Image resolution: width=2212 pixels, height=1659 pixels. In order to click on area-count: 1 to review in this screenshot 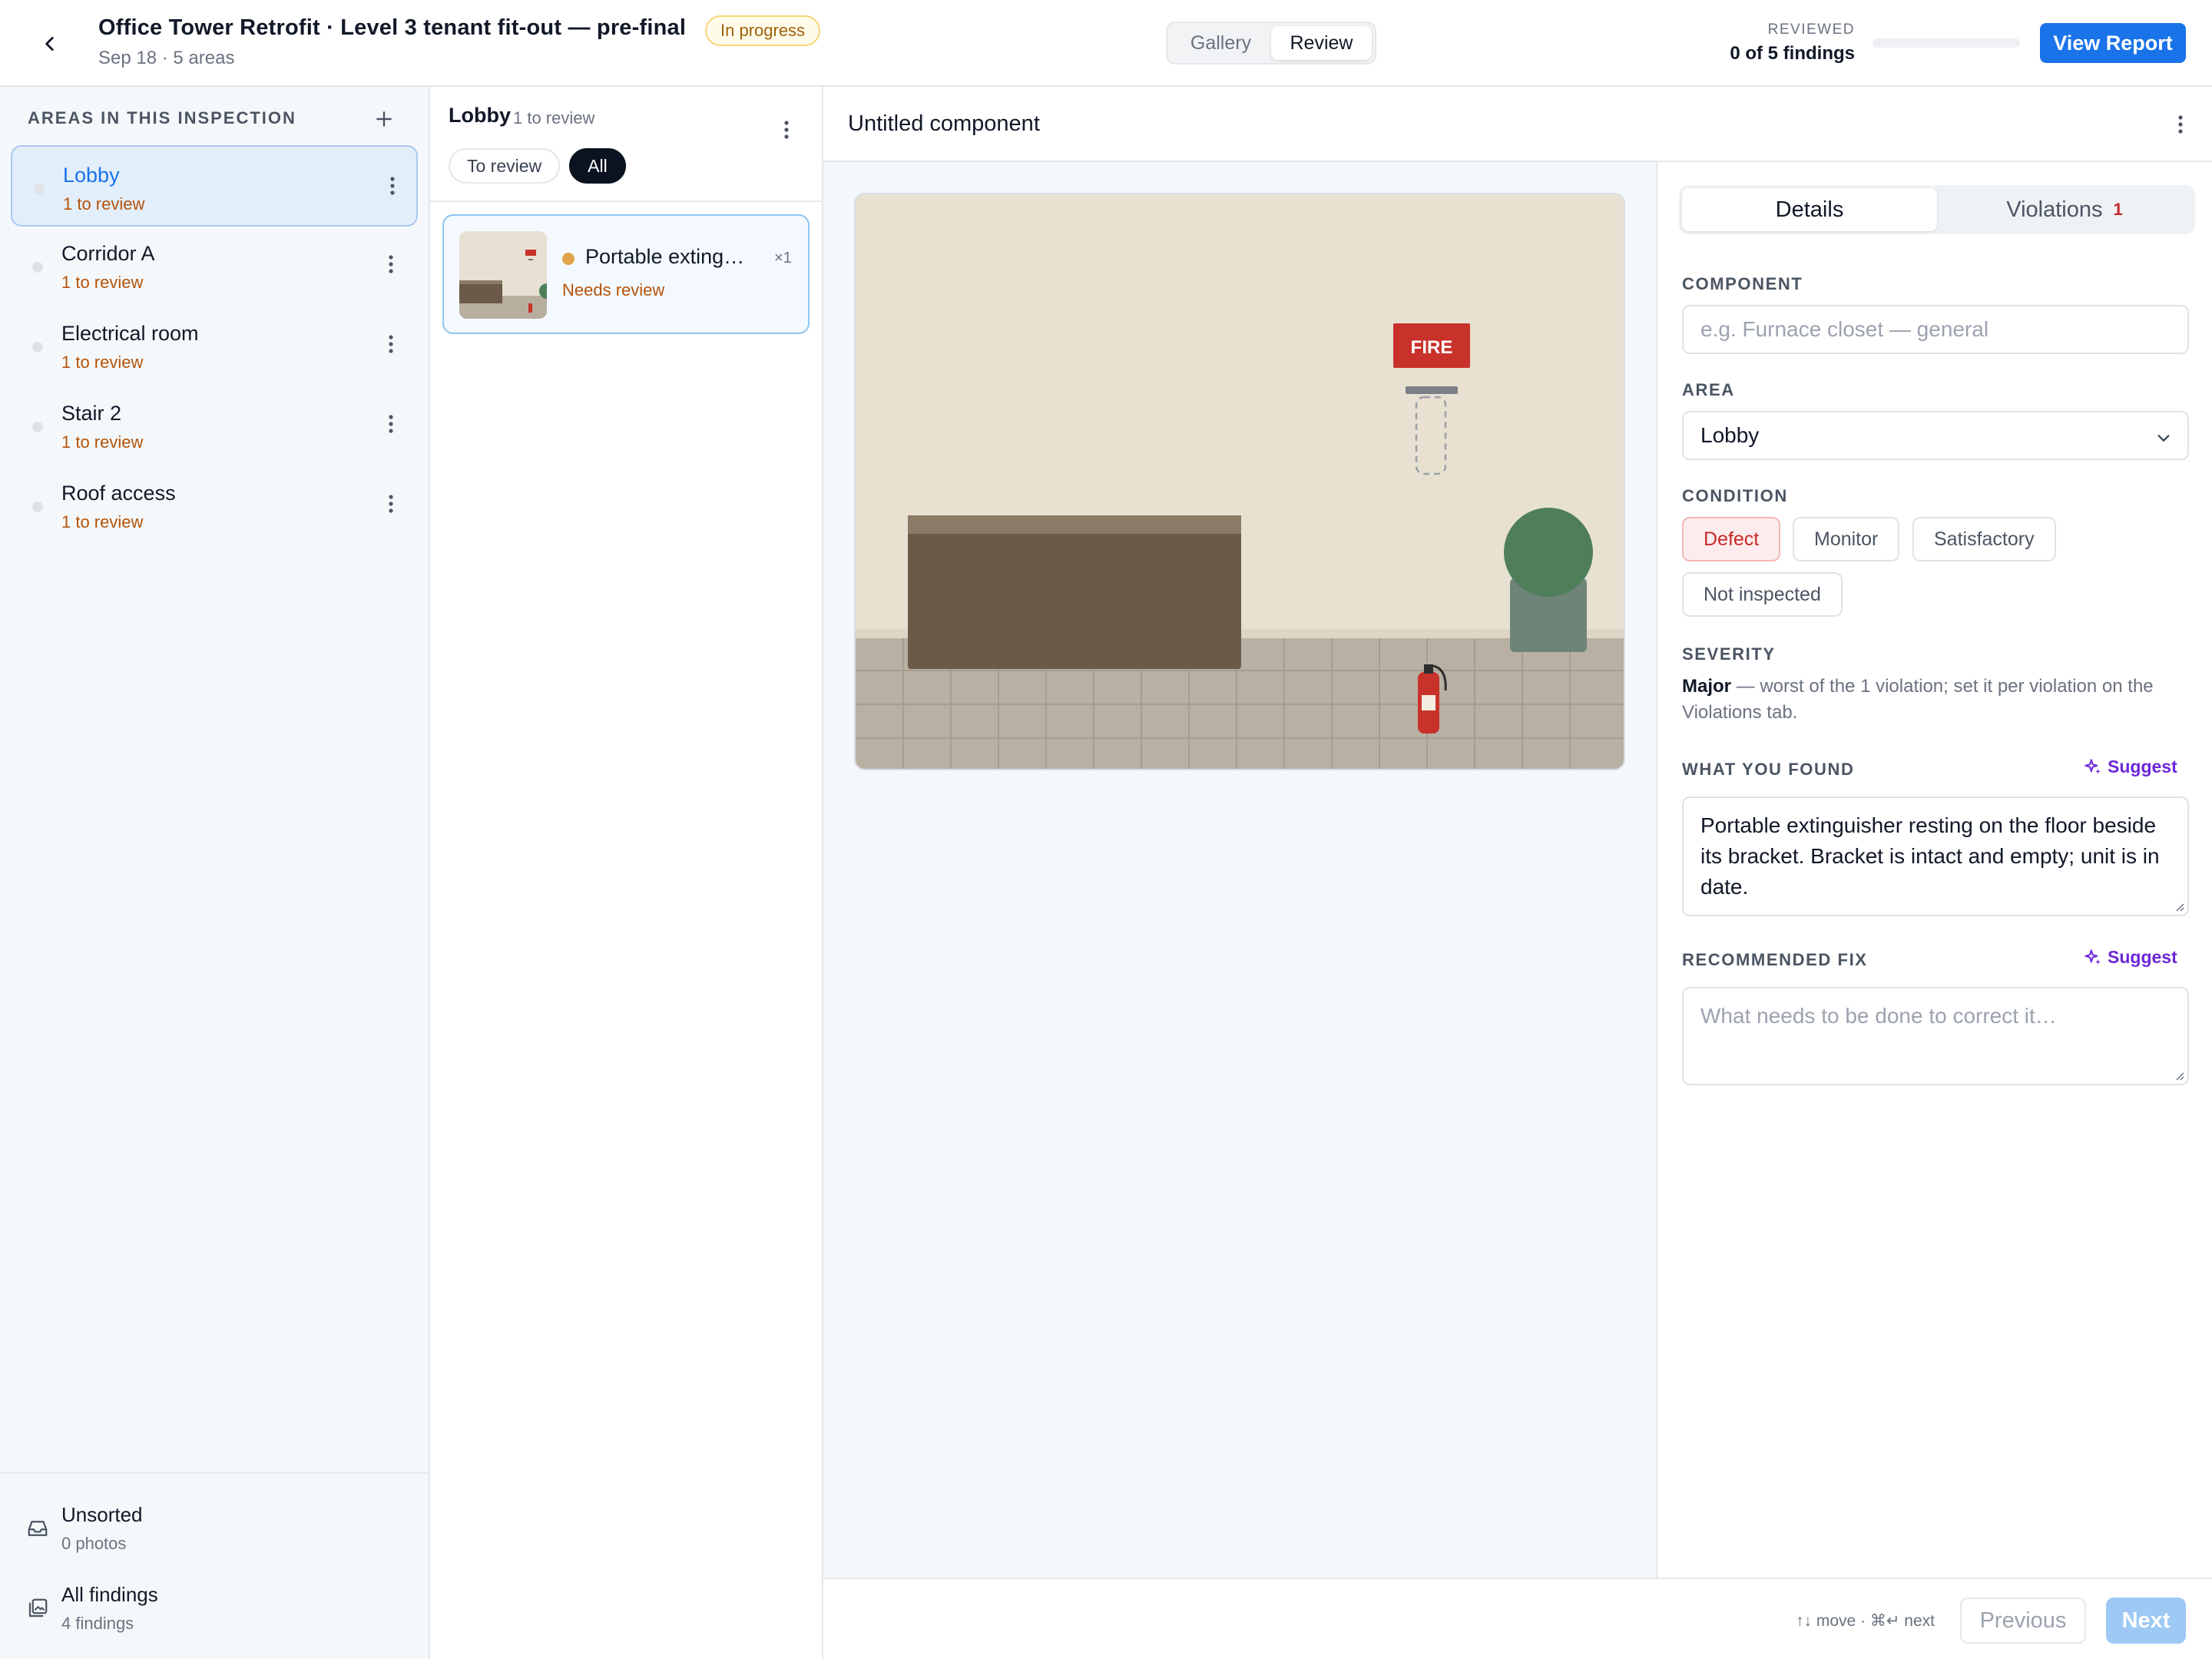, I will do `click(102, 282)`.